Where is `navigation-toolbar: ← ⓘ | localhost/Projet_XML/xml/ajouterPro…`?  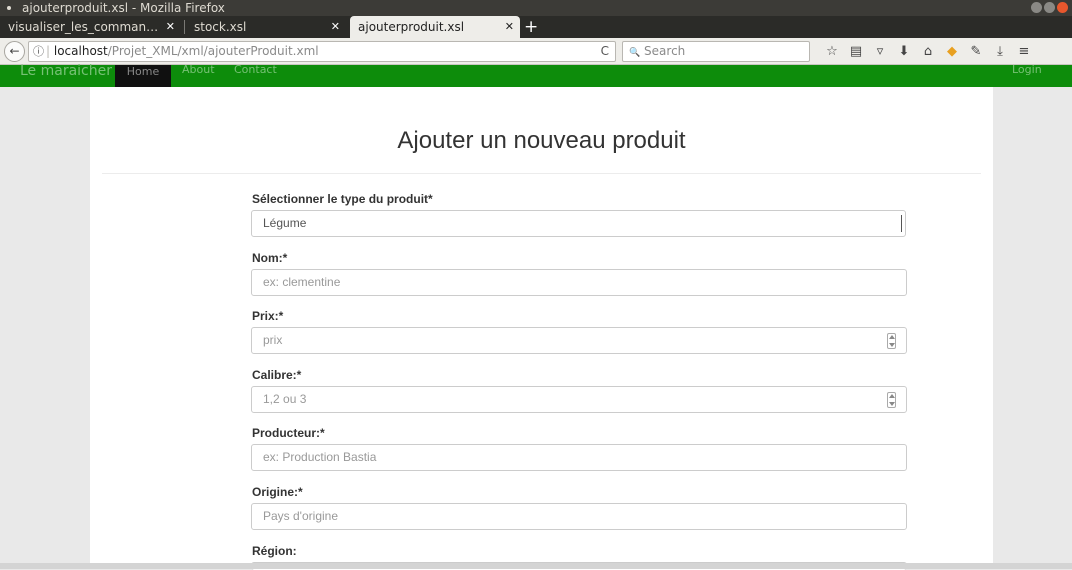
navigation-toolbar: ← ⓘ | localhost/Projet_XML/xml/ajouterPro… is located at coordinates (536, 51).